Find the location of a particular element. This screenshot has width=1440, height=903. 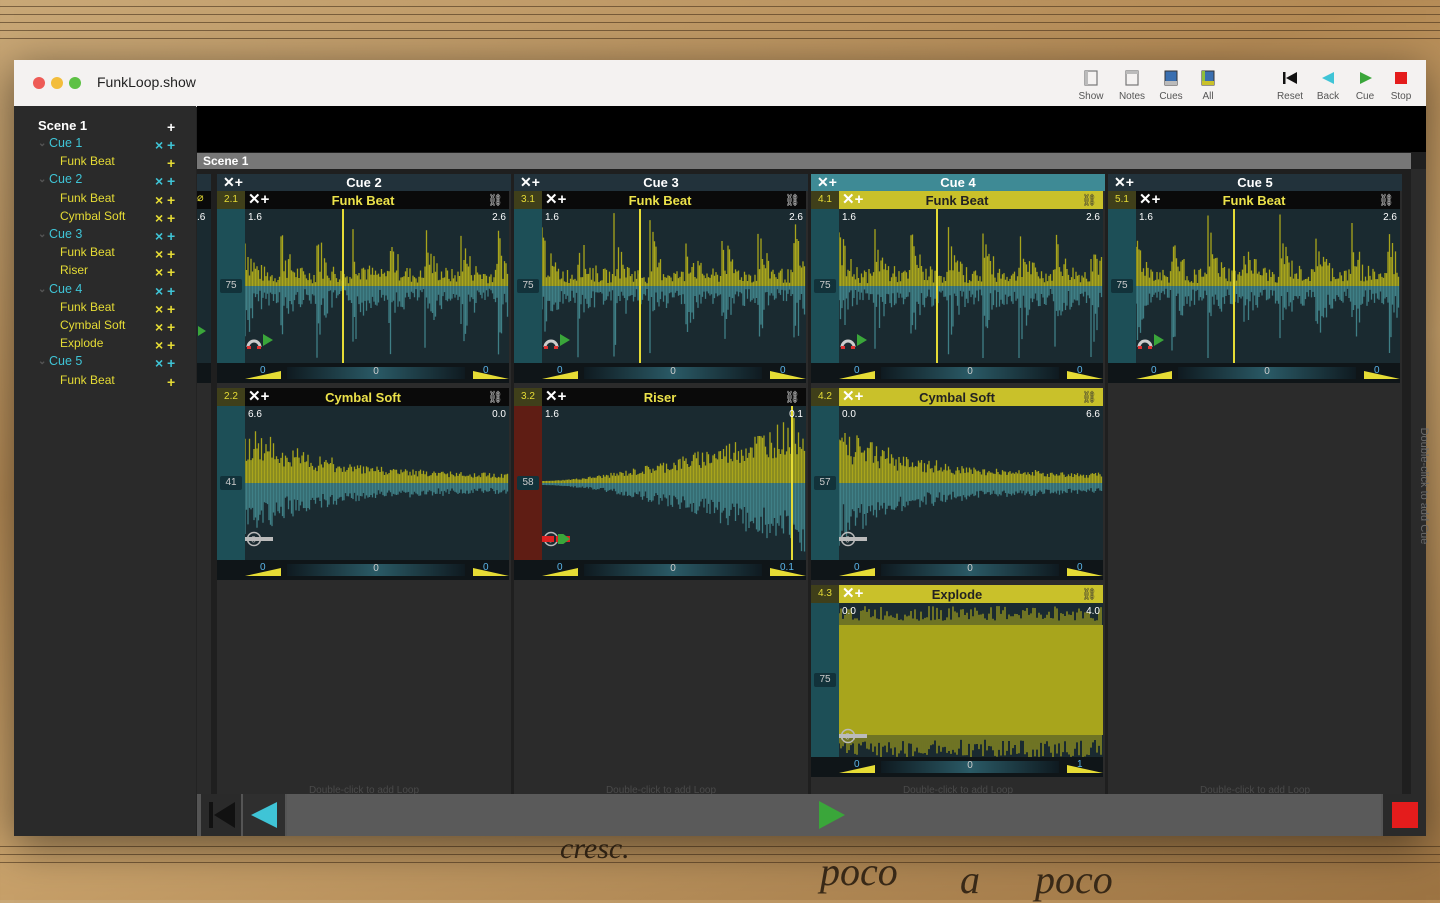

loop-tile: 5.1 ✕+ Funk Beat ⛓ 75 1.6 2.6 0 0 0 is located at coordinates (1254, 288).